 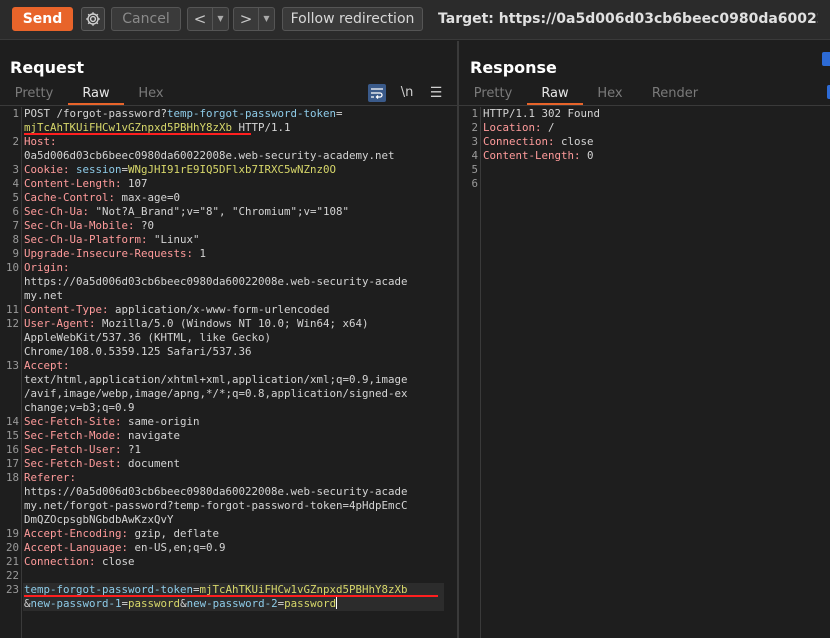 What do you see at coordinates (826, 59) in the screenshot?
I see `inspector-toggle-icon` at bounding box center [826, 59].